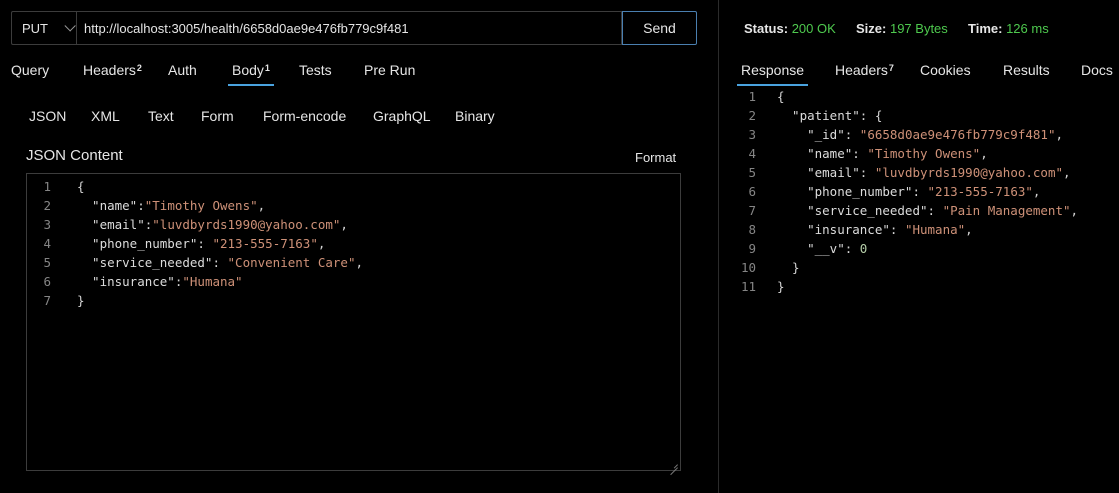 Image resolution: width=1119 pixels, height=493 pixels. Describe the element at coordinates (863, 248) in the screenshot. I see `number-token: 0` at that location.